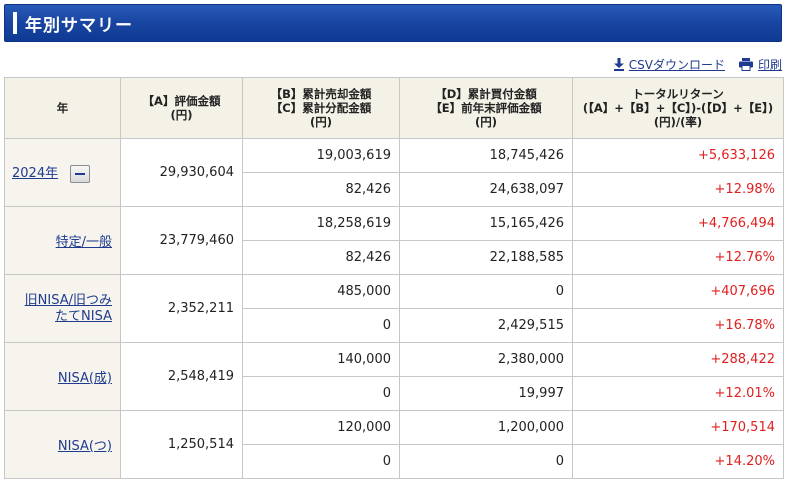 The image size is (788, 490). Describe the element at coordinates (321, 108) in the screenshot. I see `col-header-sale-distribution: 【B】累計売却金額 【C】累計分配金額 (円)` at that location.